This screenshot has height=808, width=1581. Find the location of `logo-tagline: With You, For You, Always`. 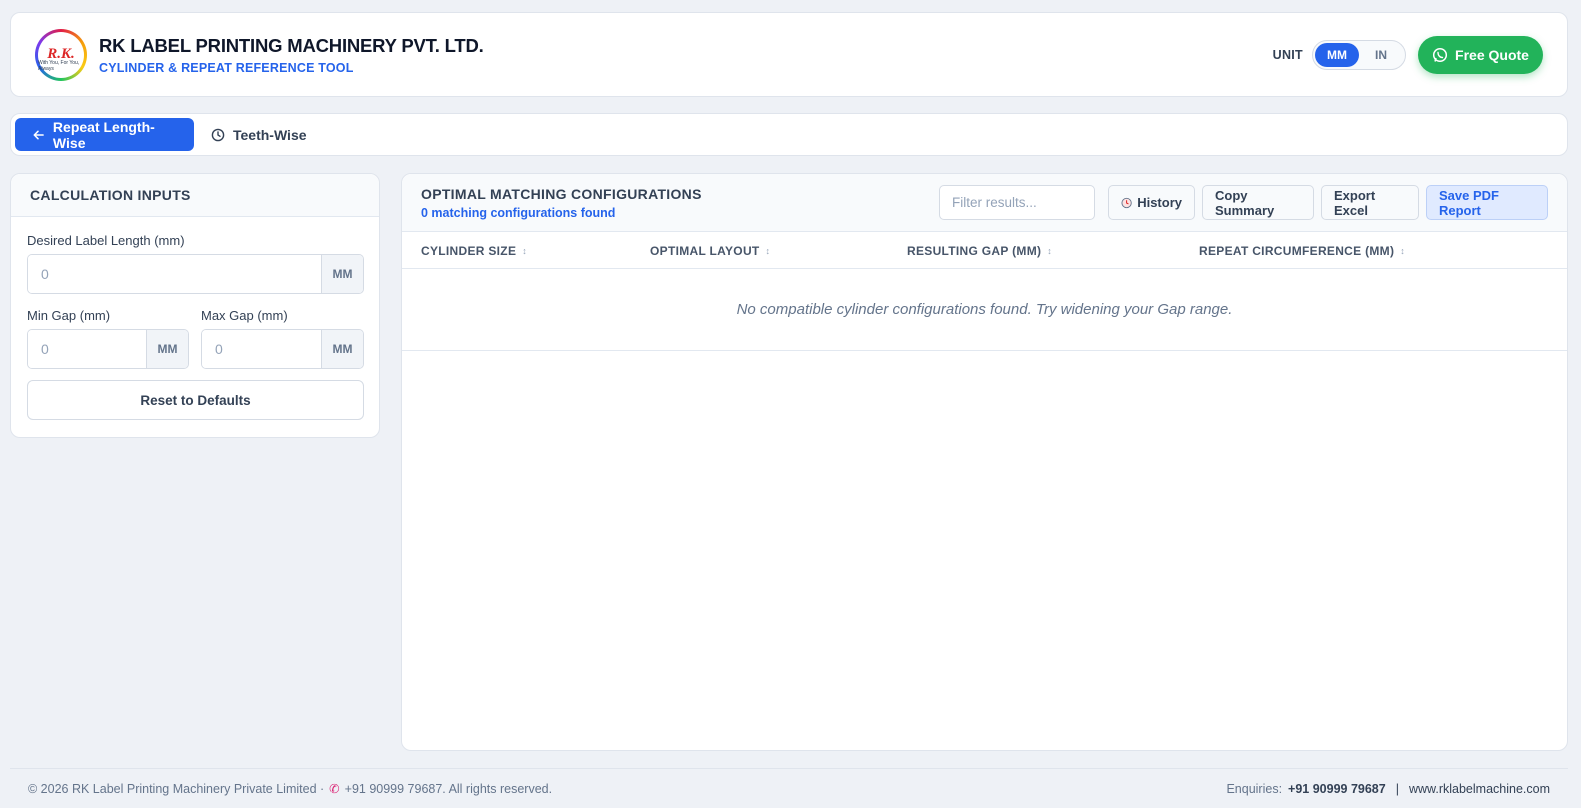

logo-tagline: With You, For You, Always is located at coordinates (59, 65).